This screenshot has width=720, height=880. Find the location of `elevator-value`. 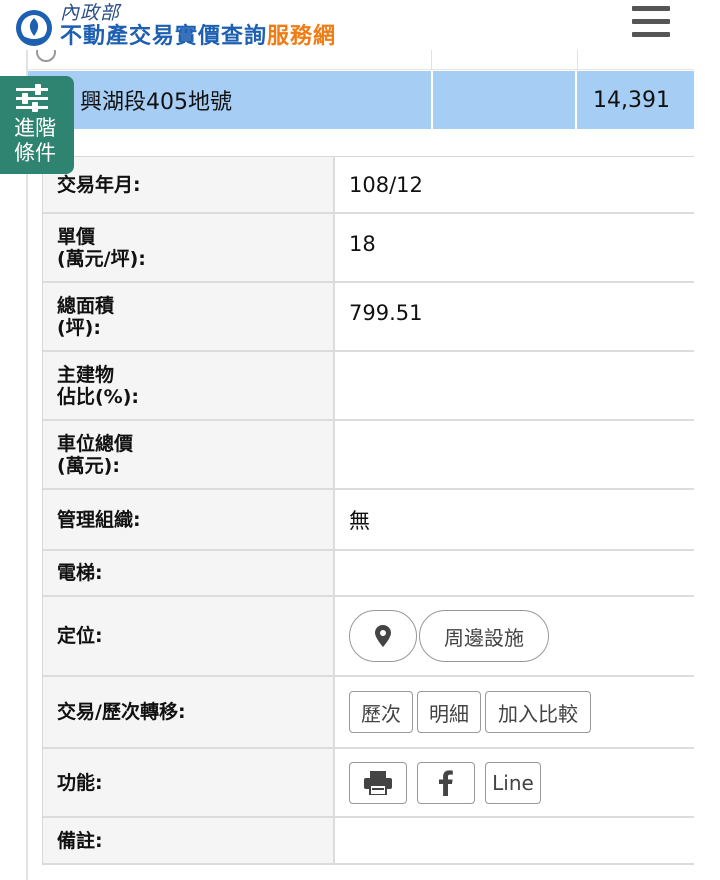

elevator-value is located at coordinates (513, 573).